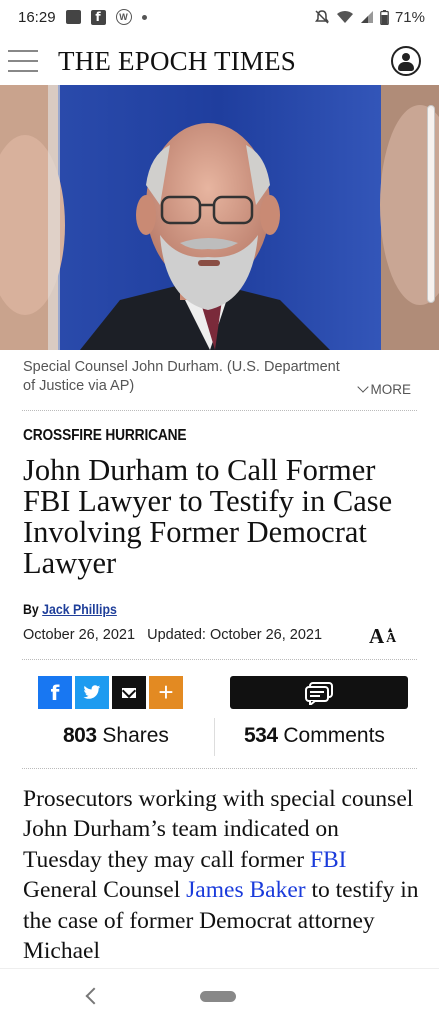 The width and height of the screenshot is (439, 1024). I want to click on email-share-button, so click(129, 692).